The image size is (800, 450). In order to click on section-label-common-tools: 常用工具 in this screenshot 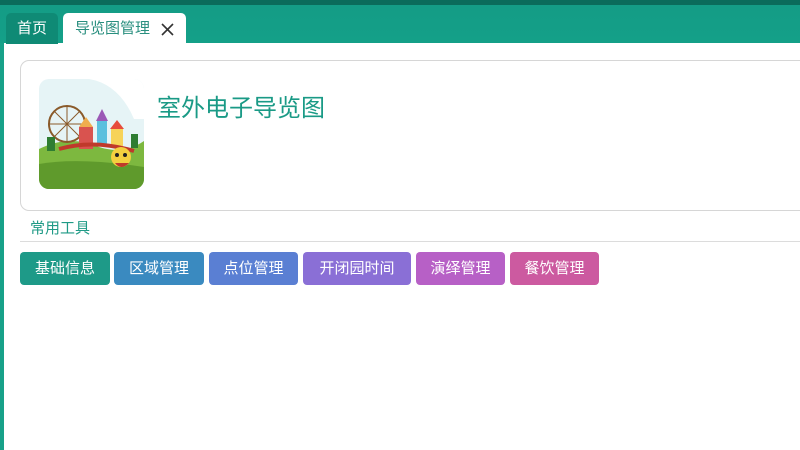, I will do `click(60, 228)`.